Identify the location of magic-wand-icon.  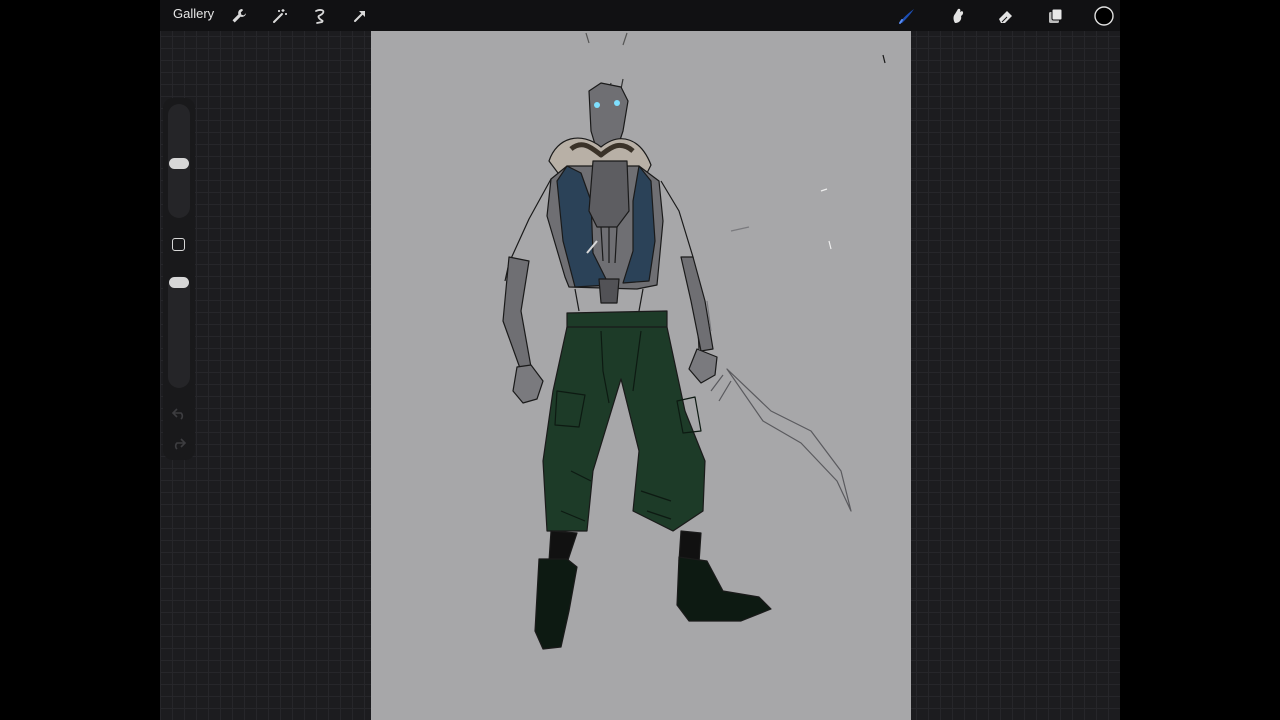
(280, 16).